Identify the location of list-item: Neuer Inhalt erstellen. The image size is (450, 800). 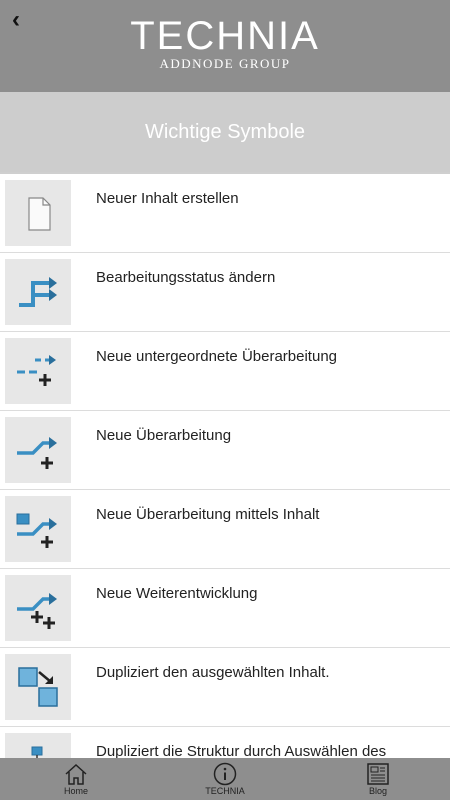
(225, 212).